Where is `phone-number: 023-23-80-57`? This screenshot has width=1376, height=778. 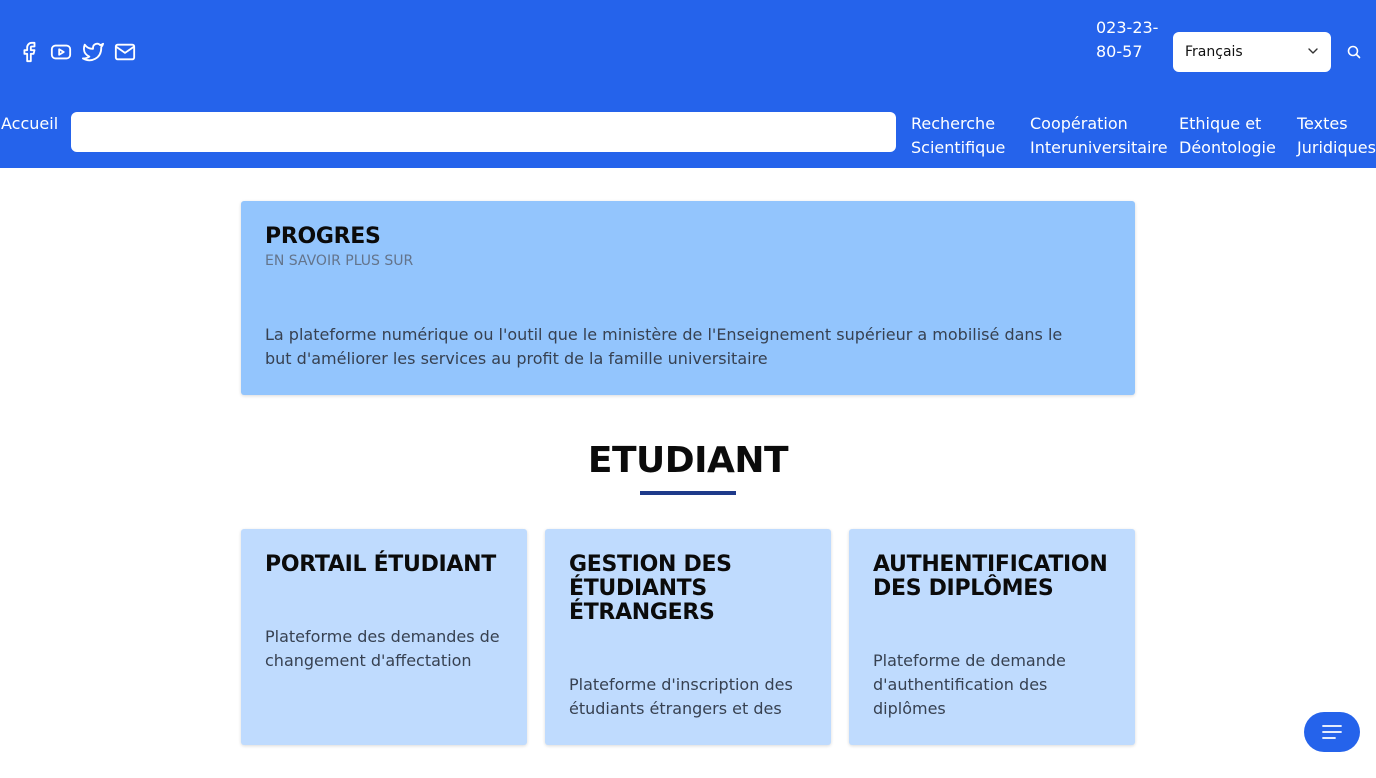
phone-number: 023-23-80-57 is located at coordinates (1127, 39).